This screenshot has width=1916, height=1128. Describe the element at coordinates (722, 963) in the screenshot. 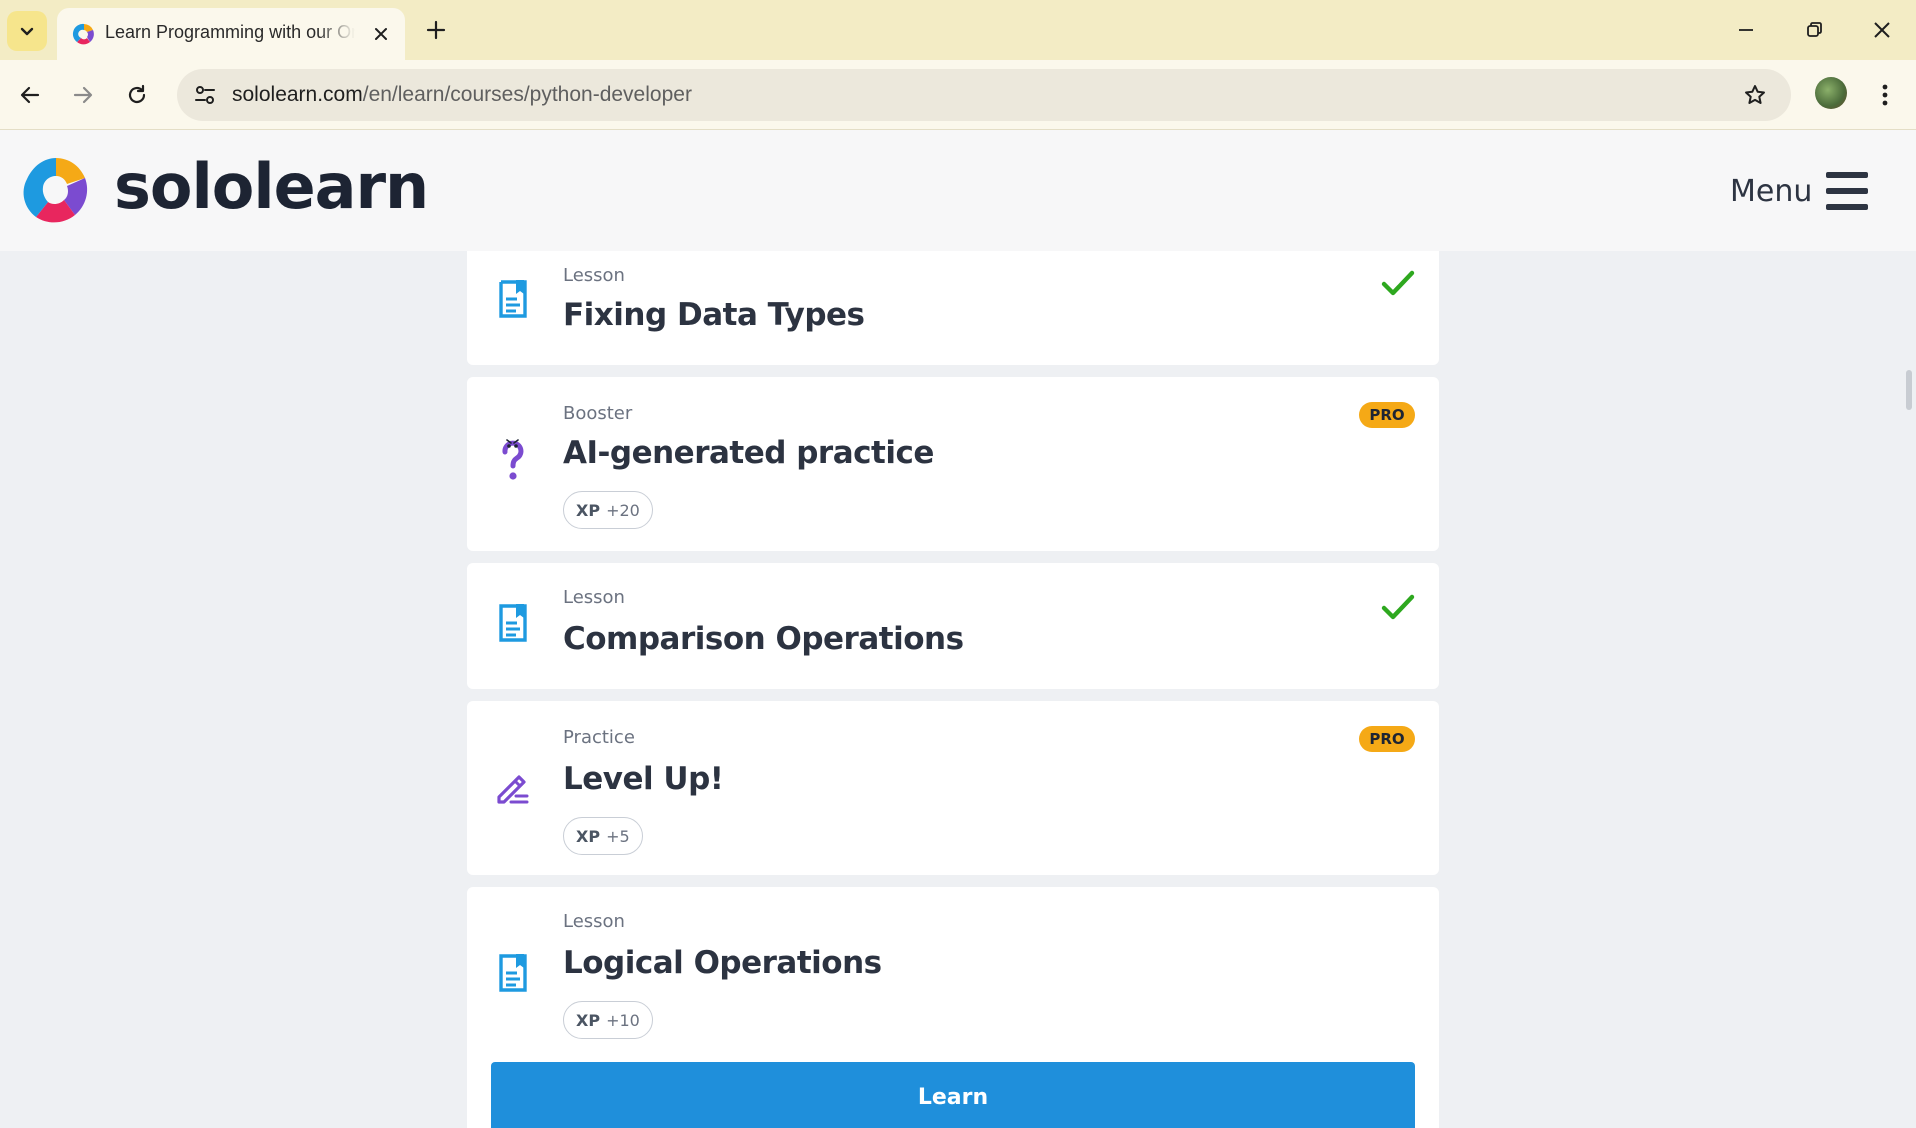

I see `card-title: Logical Operations` at that location.